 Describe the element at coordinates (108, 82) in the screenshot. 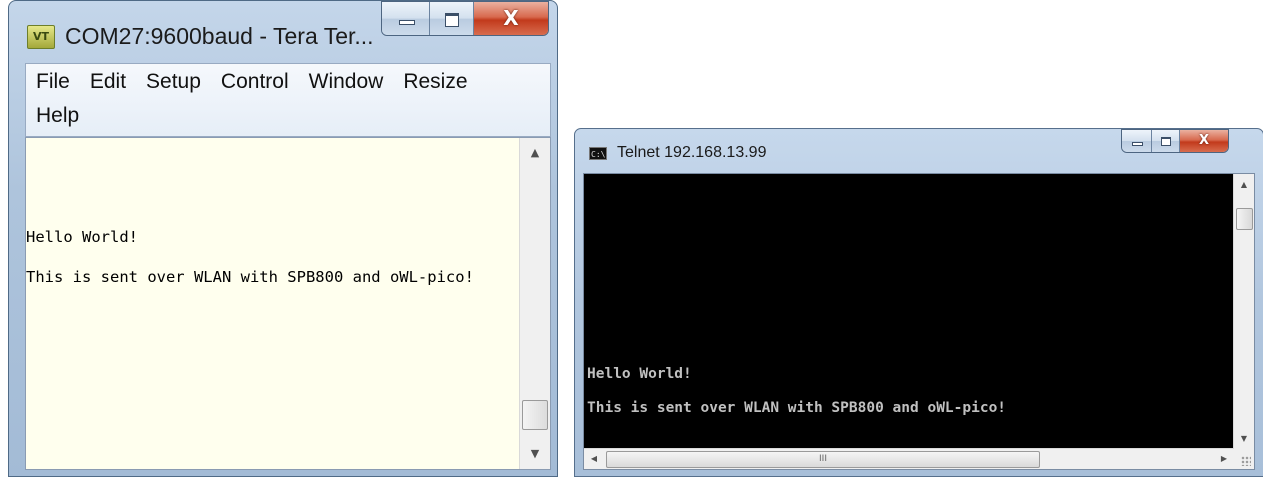

I see `menu-edit: Edit` at that location.